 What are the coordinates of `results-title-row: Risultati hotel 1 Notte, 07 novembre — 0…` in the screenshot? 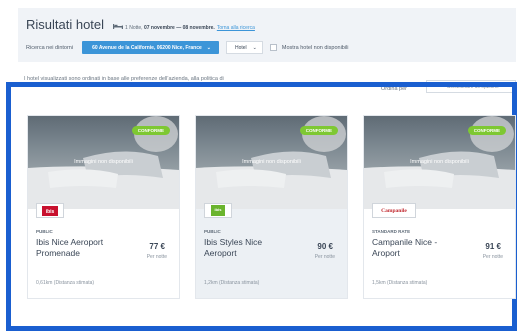 It's located at (140, 24).